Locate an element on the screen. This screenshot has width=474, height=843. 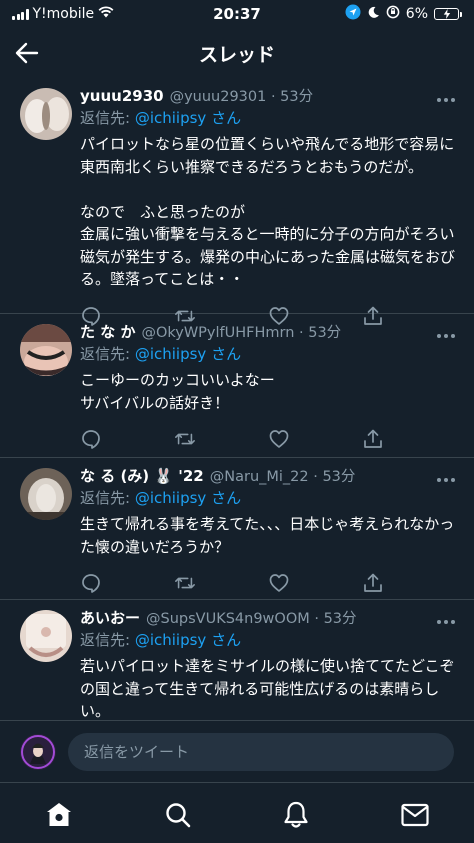
search-icon is located at coordinates (178, 815).